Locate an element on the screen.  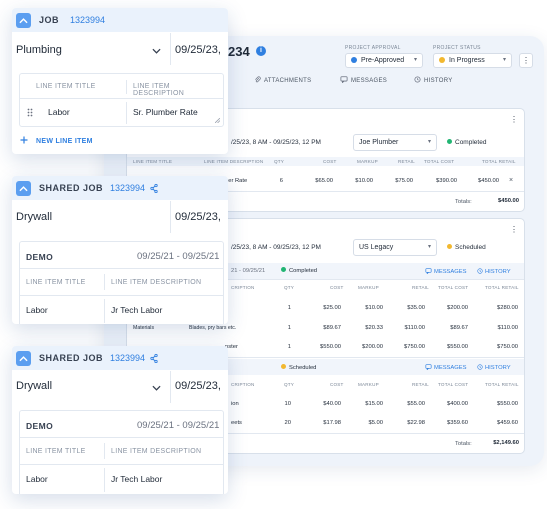
col-cost: COST is located at coordinates (330, 161).